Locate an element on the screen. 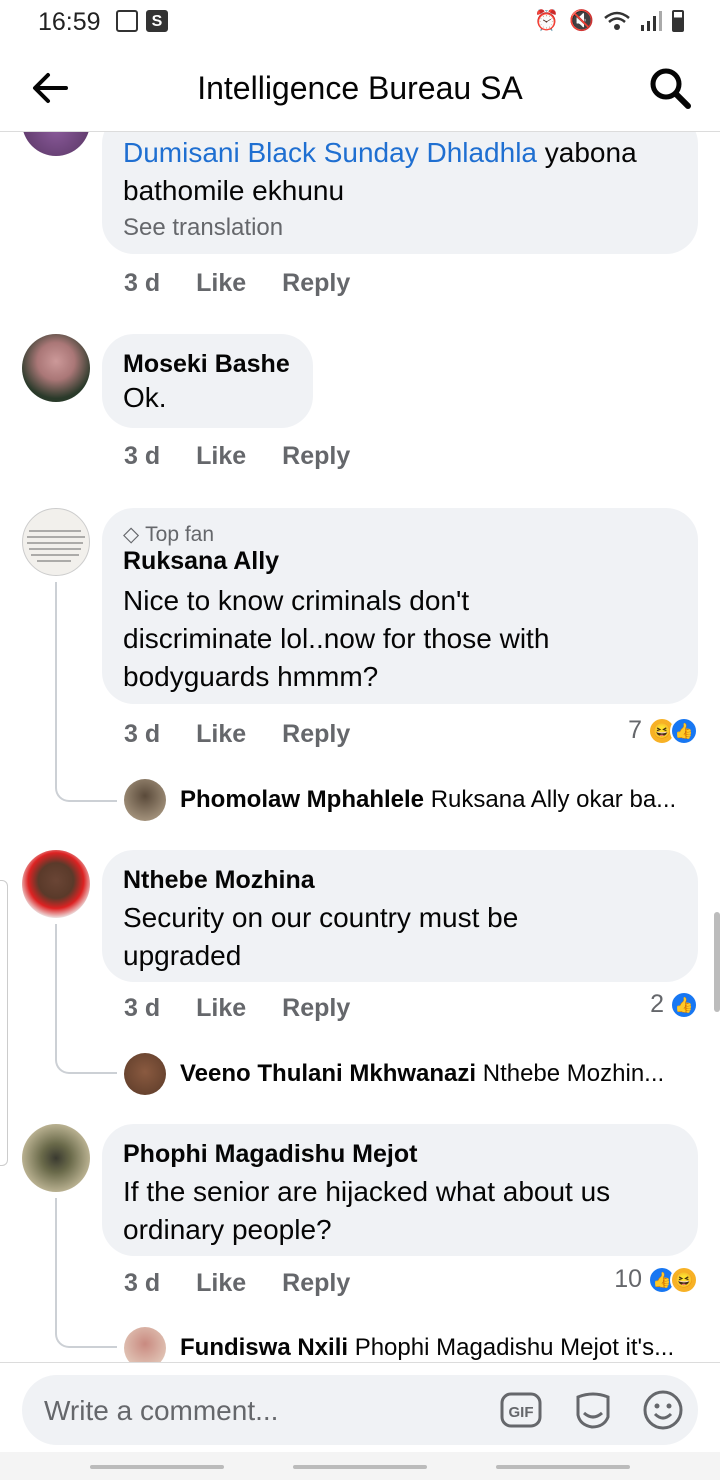 The width and height of the screenshot is (720, 1480). emoji-icon is located at coordinates (663, 1410).